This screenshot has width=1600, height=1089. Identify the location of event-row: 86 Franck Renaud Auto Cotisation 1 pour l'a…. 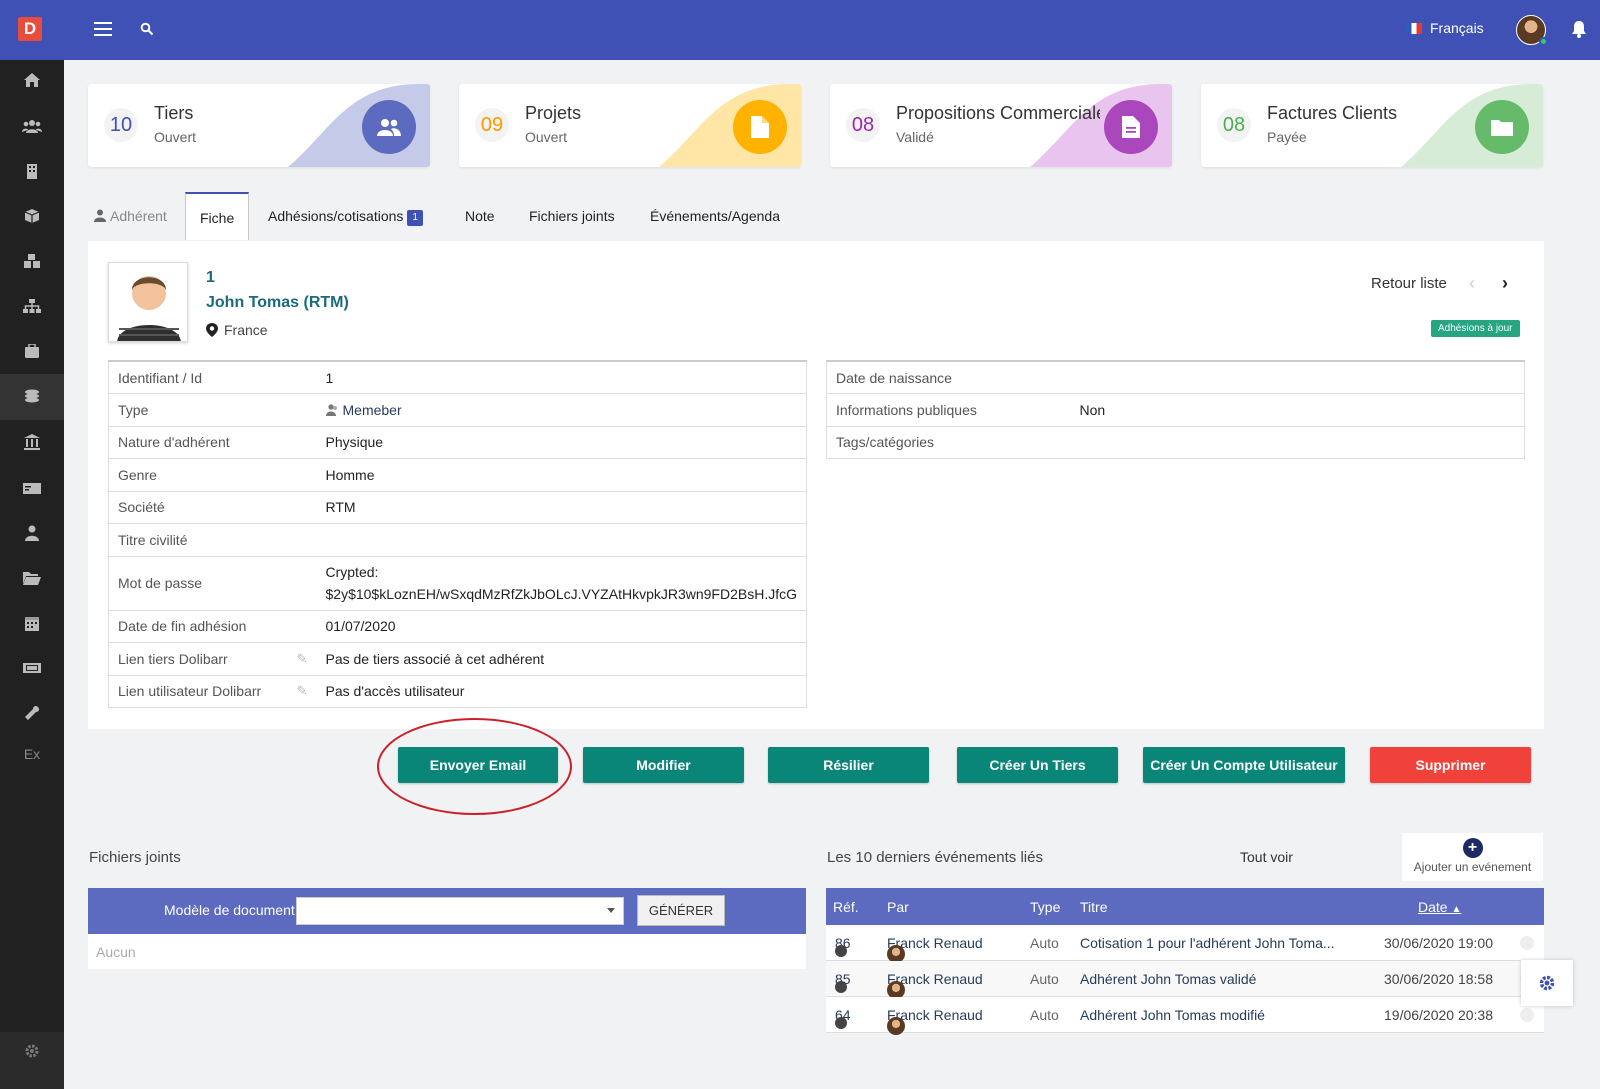
(1185, 944).